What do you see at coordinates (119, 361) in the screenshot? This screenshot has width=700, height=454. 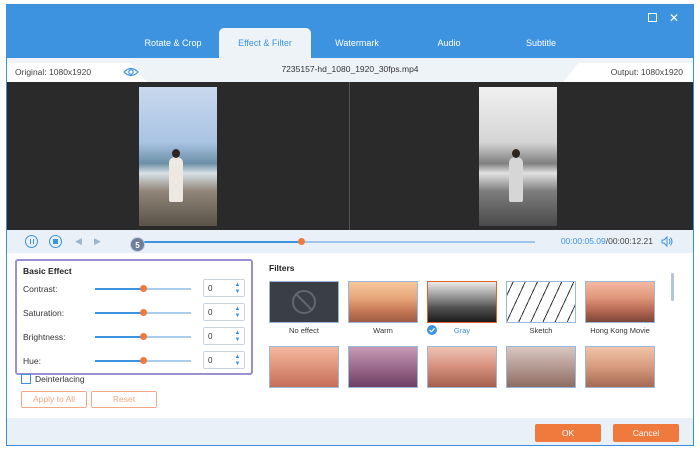 I see `hue-slider-fill` at bounding box center [119, 361].